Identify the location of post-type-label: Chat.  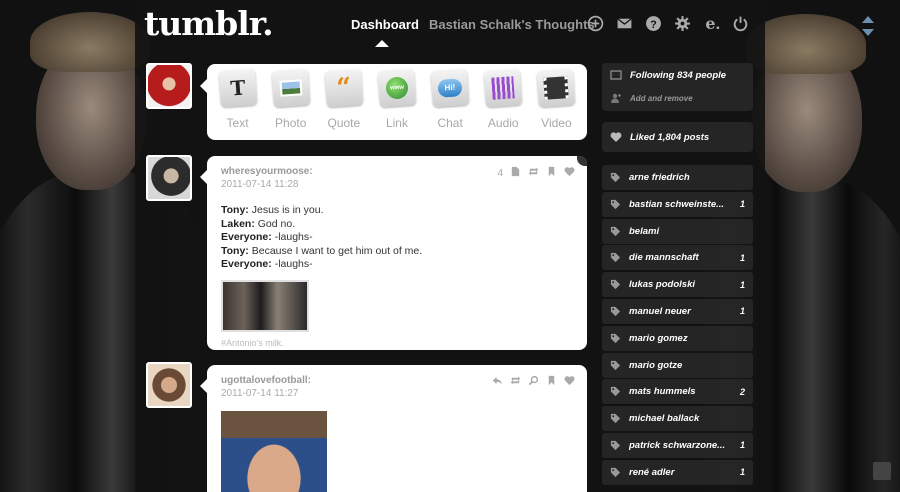
(450, 123).